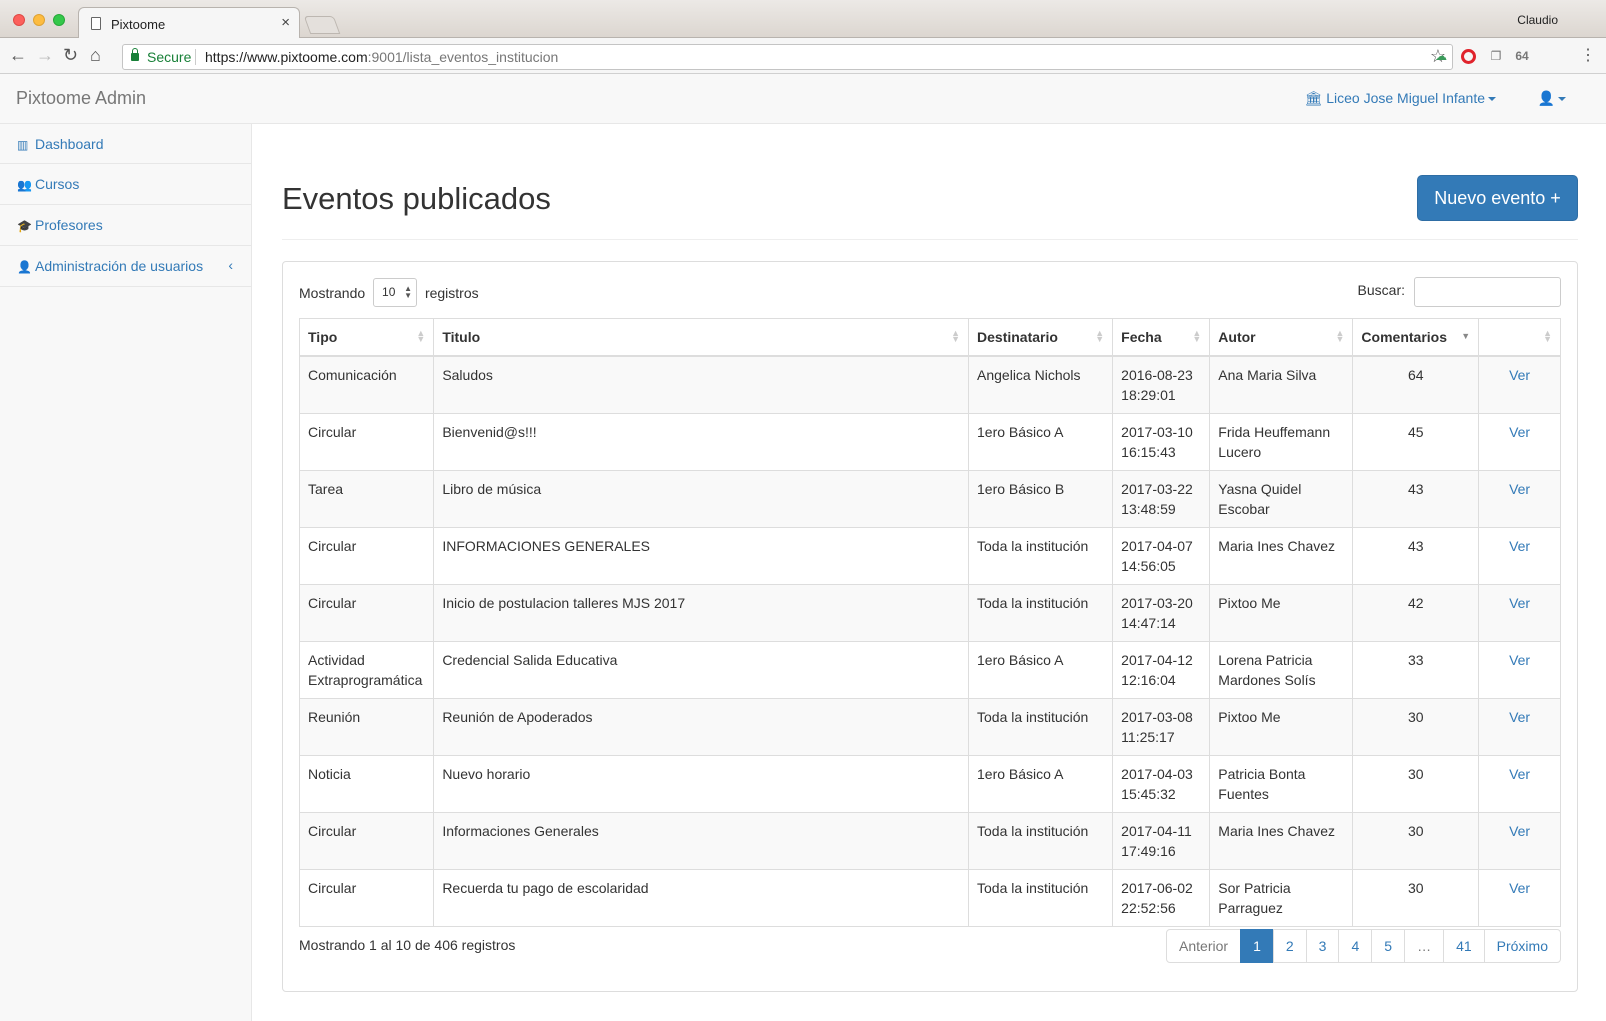  Describe the element at coordinates (125, 184) in the screenshot. I see `sidebar-item-cursos: 👥 Cursos` at that location.